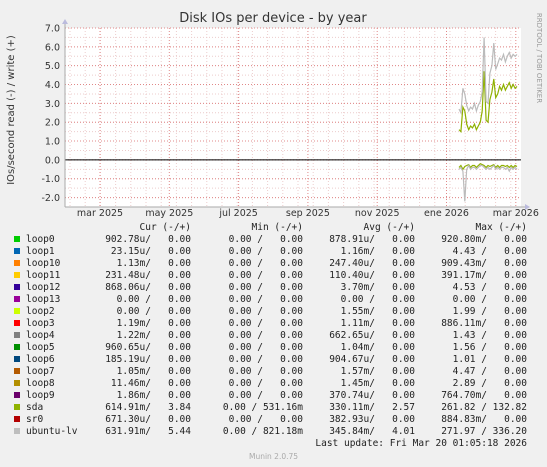  Describe the element at coordinates (273, 18) in the screenshot. I see `chart-title: Disk IOs per device - by year` at that location.